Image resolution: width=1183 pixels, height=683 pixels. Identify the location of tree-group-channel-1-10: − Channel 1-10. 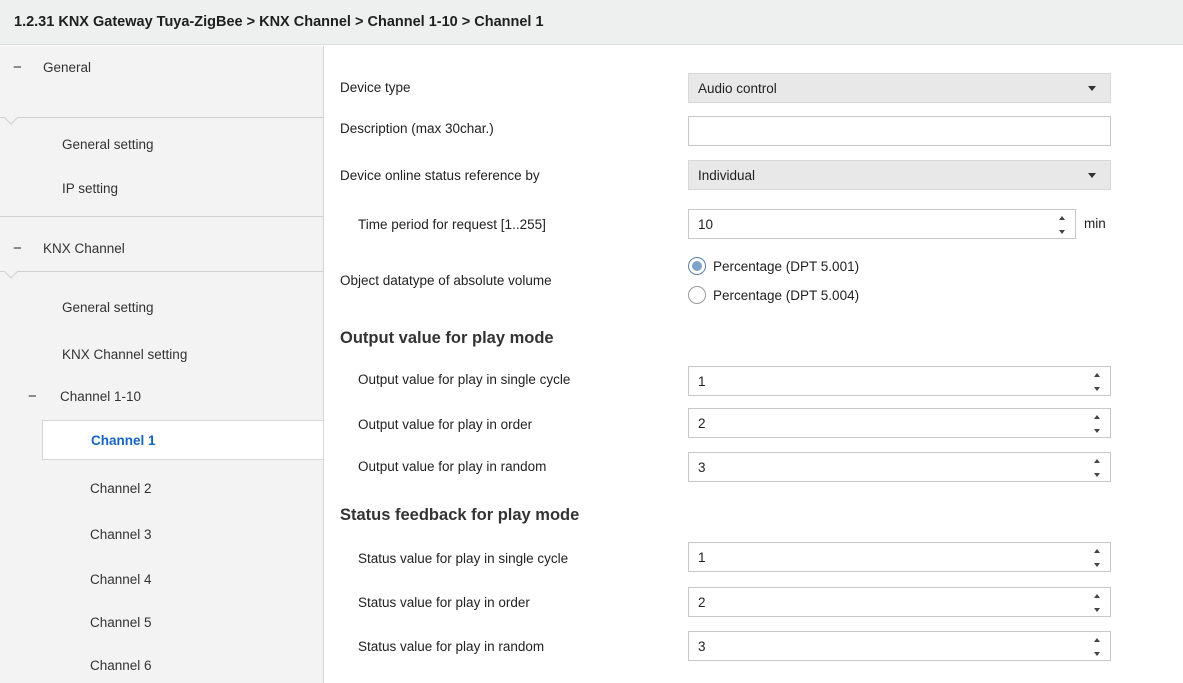
(161, 396).